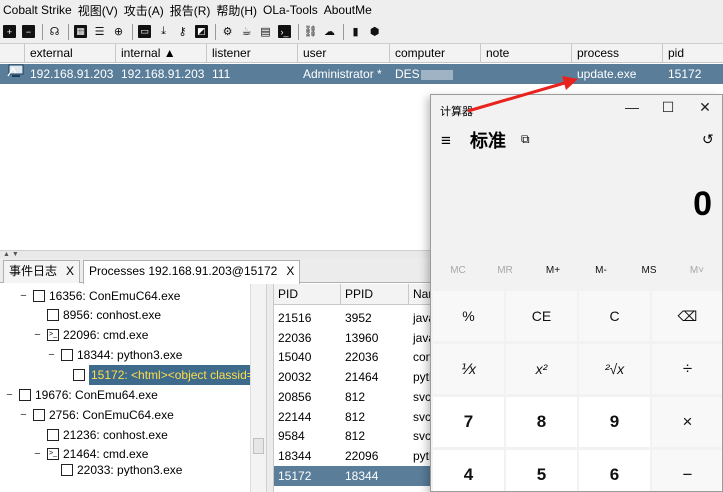 The image size is (723, 492). I want to click on download-icon: ⤓, so click(163, 31).